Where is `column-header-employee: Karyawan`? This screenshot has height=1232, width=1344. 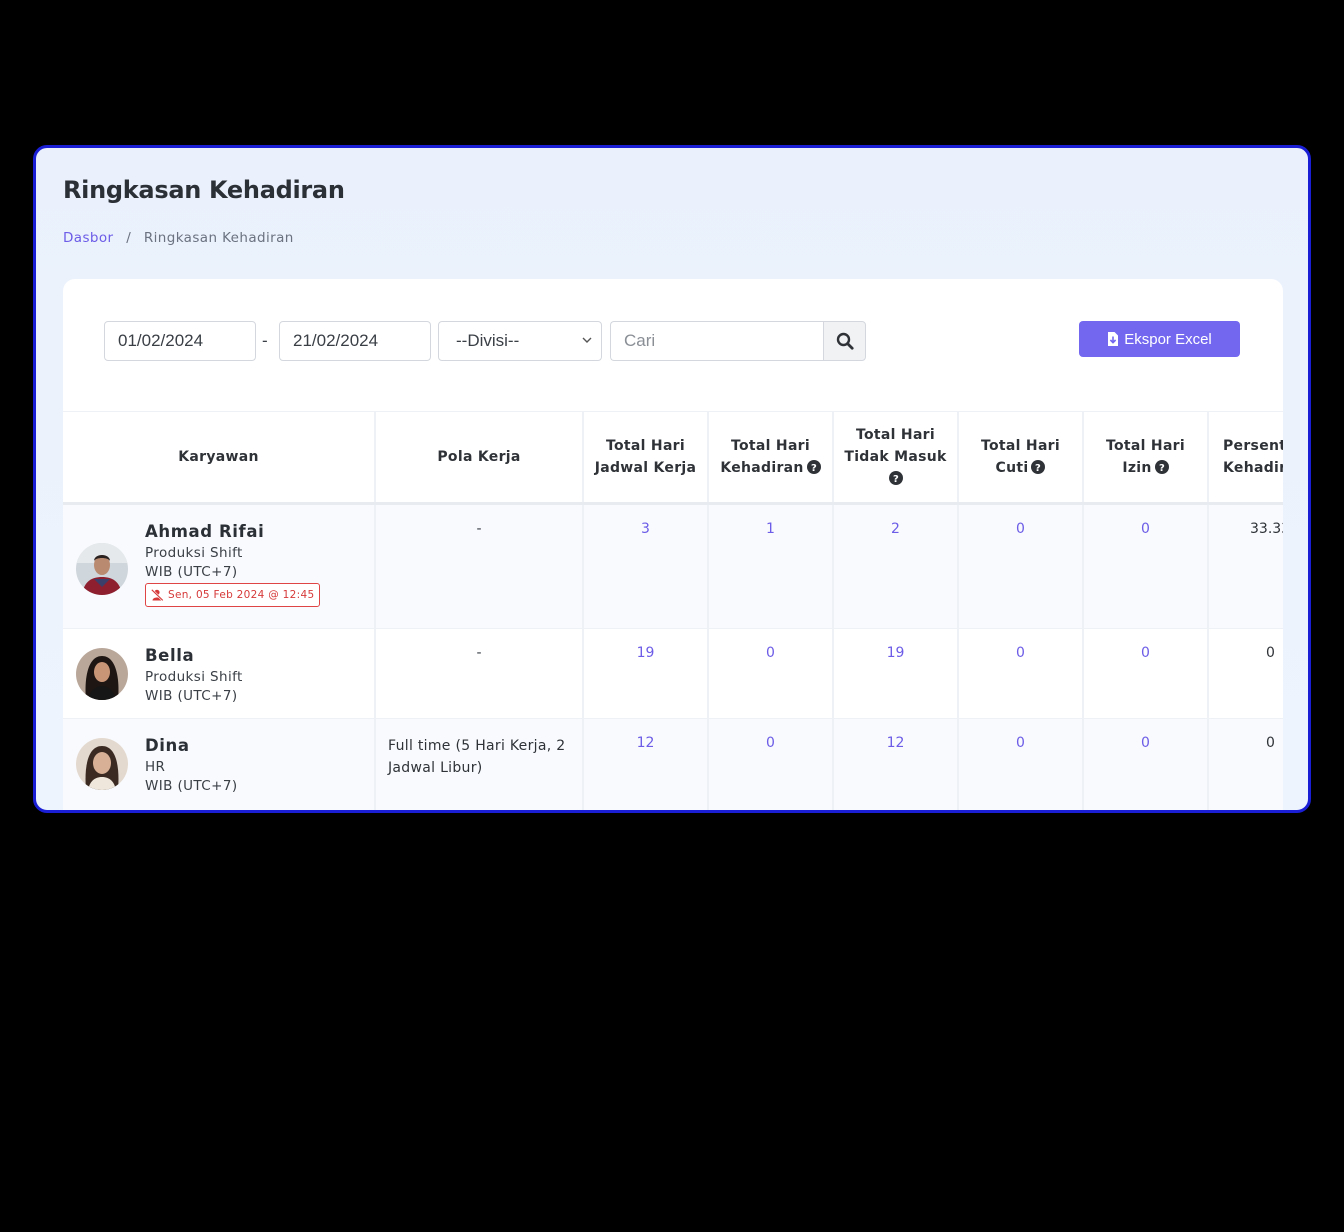
column-header-employee: Karyawan is located at coordinates (219, 458).